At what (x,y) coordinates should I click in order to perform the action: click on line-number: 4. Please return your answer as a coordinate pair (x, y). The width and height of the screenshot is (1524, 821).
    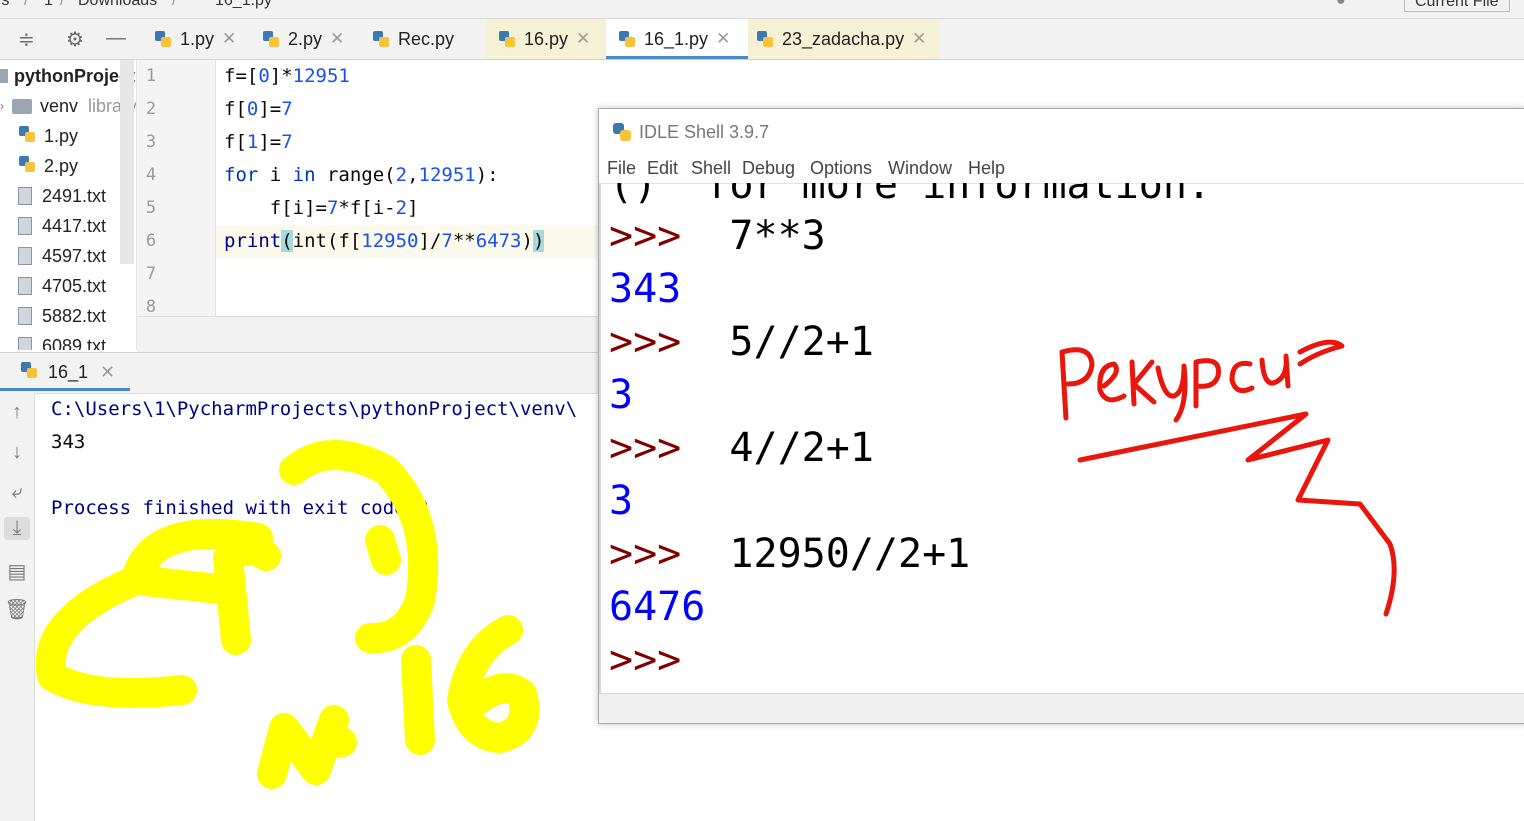
    Looking at the image, I should click on (151, 175).